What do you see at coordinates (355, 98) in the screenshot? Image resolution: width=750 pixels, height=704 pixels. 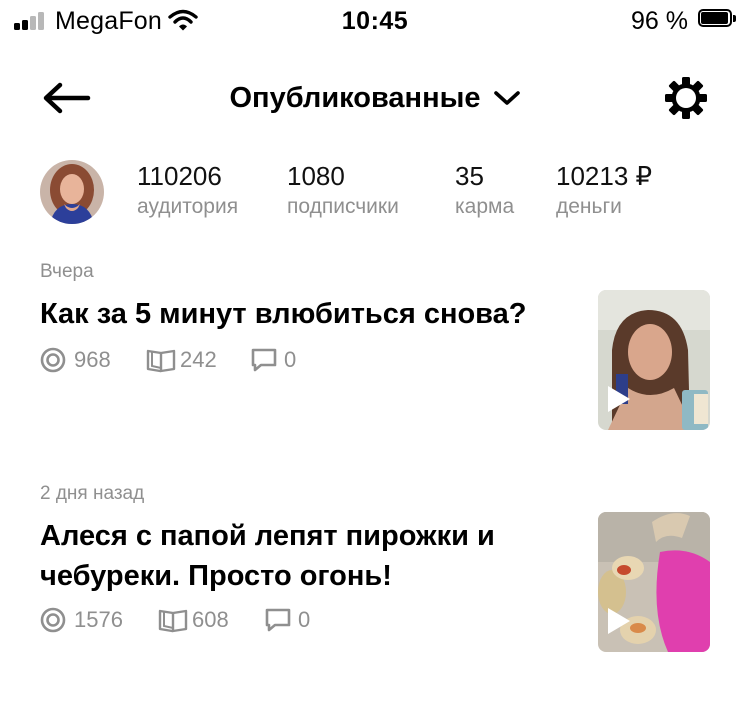 I see `page-title: Опубликованные` at bounding box center [355, 98].